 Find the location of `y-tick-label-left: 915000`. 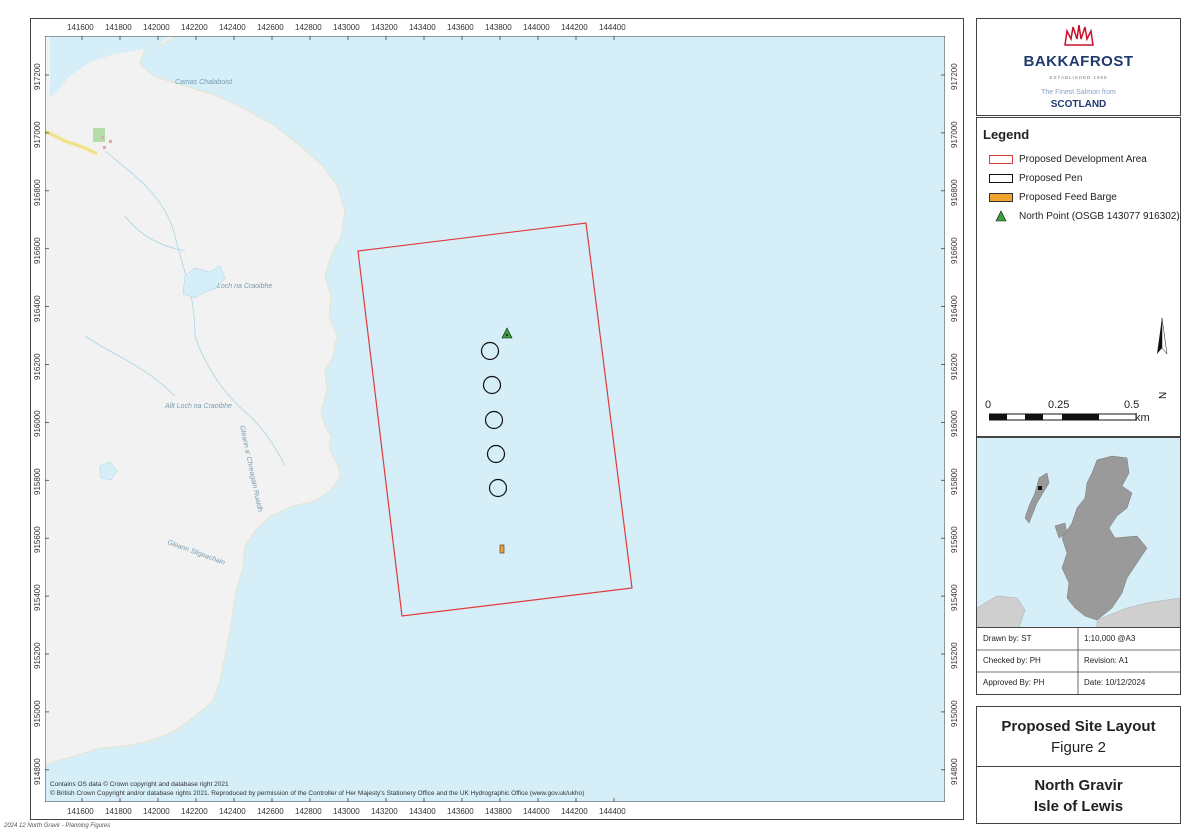

y-tick-label-left: 915000 is located at coordinates (37, 713).